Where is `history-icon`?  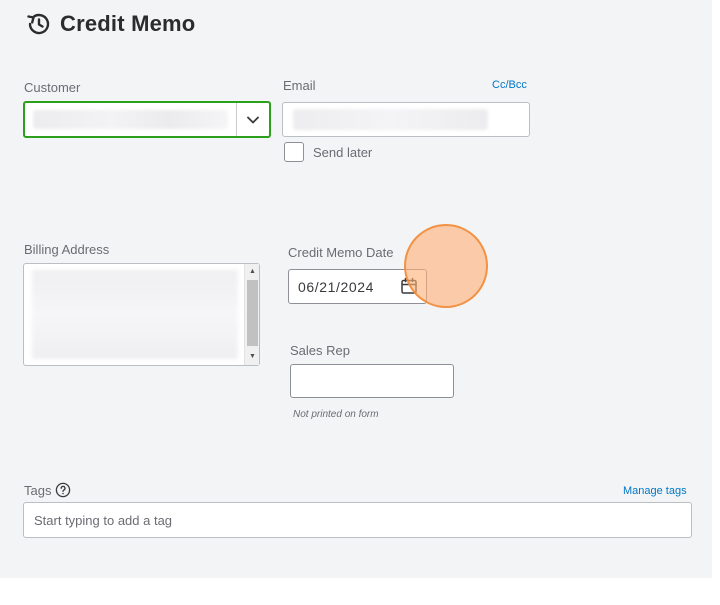 history-icon is located at coordinates (38, 24).